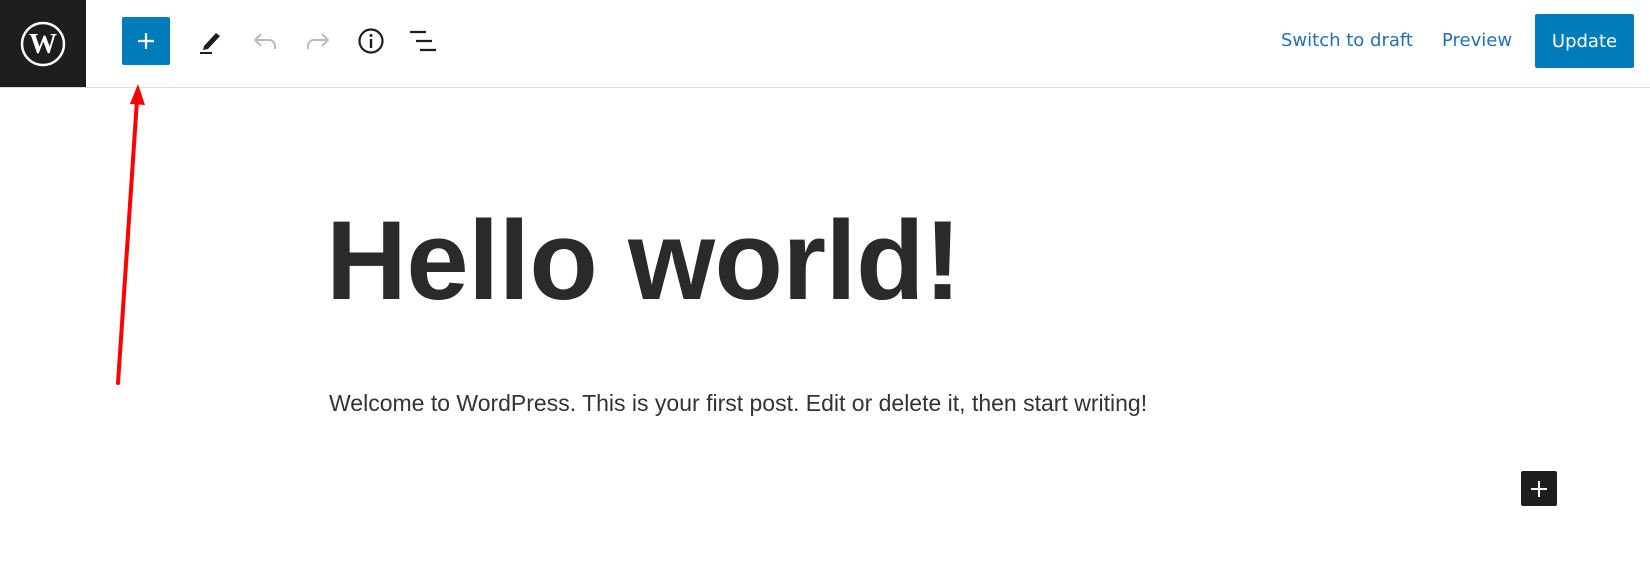 This screenshot has width=1650, height=566. I want to click on preview-button: Preview, so click(1477, 40).